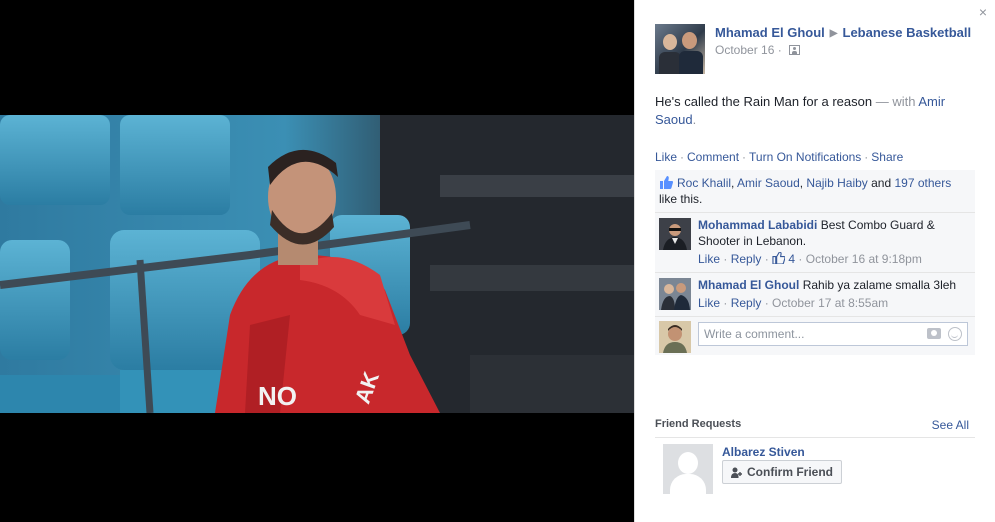 The width and height of the screenshot is (995, 522). What do you see at coordinates (779, 258) in the screenshot?
I see `thumbs-up-outline-icon` at bounding box center [779, 258].